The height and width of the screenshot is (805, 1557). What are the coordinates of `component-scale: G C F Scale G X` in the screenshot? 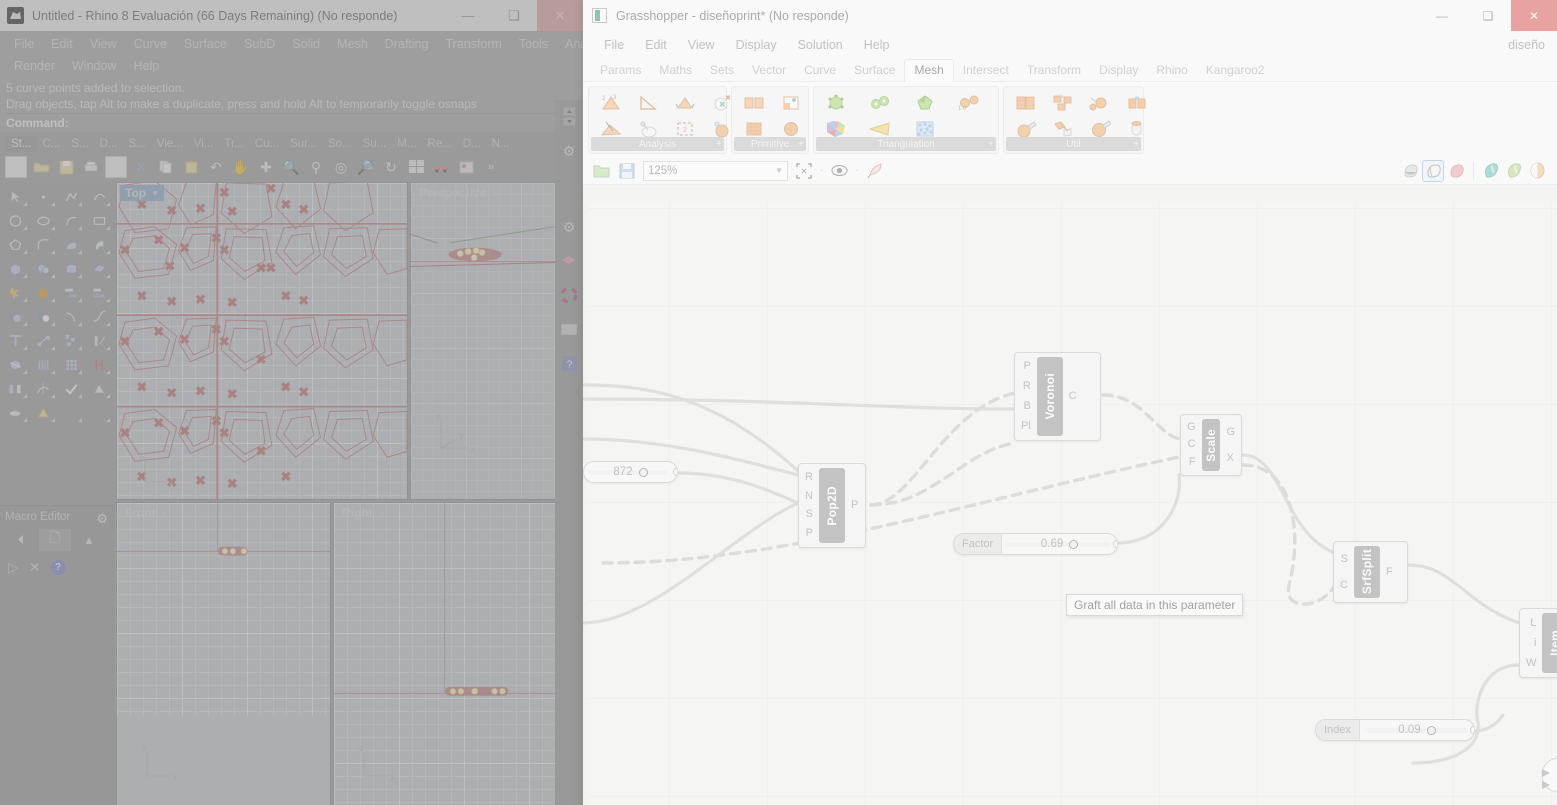 It's located at (1211, 445).